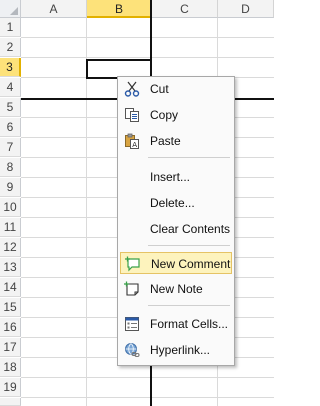  I want to click on menu-item-new-comment-label: New Comment, so click(191, 264).